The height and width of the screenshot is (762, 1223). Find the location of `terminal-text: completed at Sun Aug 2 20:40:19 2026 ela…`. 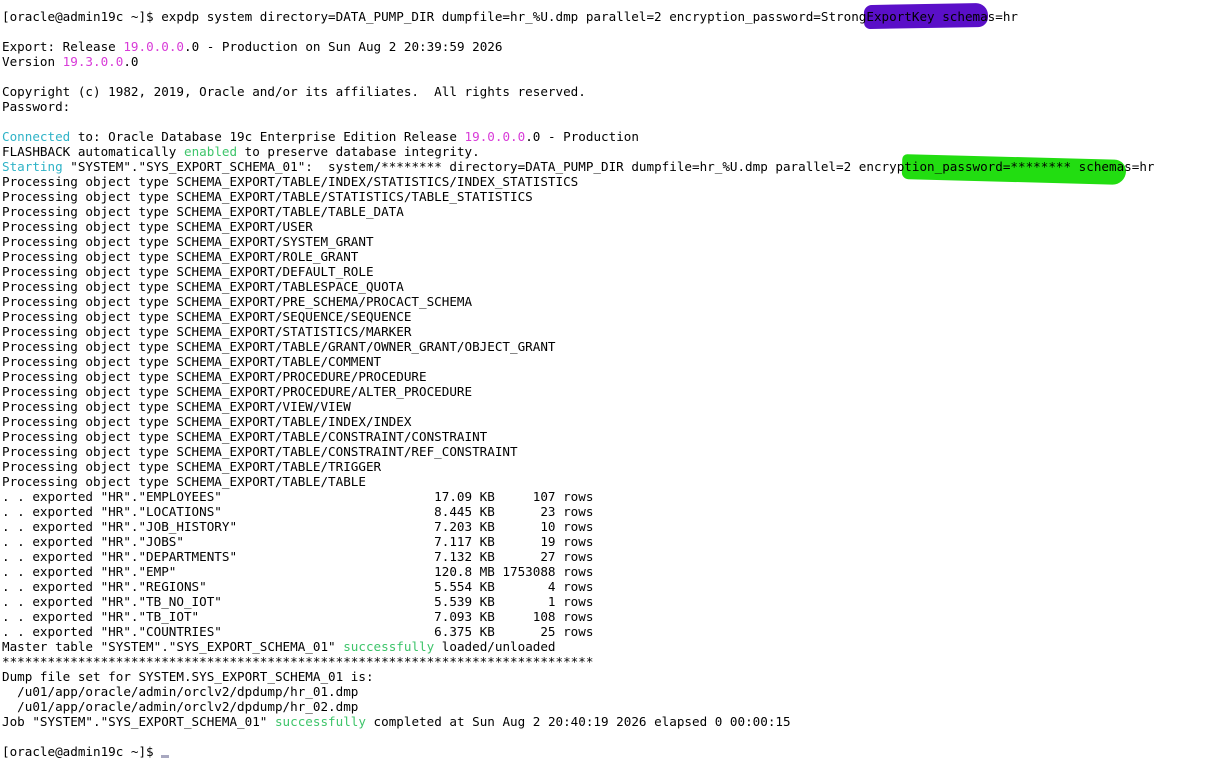

terminal-text: completed at Sun Aug 2 20:40:19 2026 ela… is located at coordinates (578, 721).